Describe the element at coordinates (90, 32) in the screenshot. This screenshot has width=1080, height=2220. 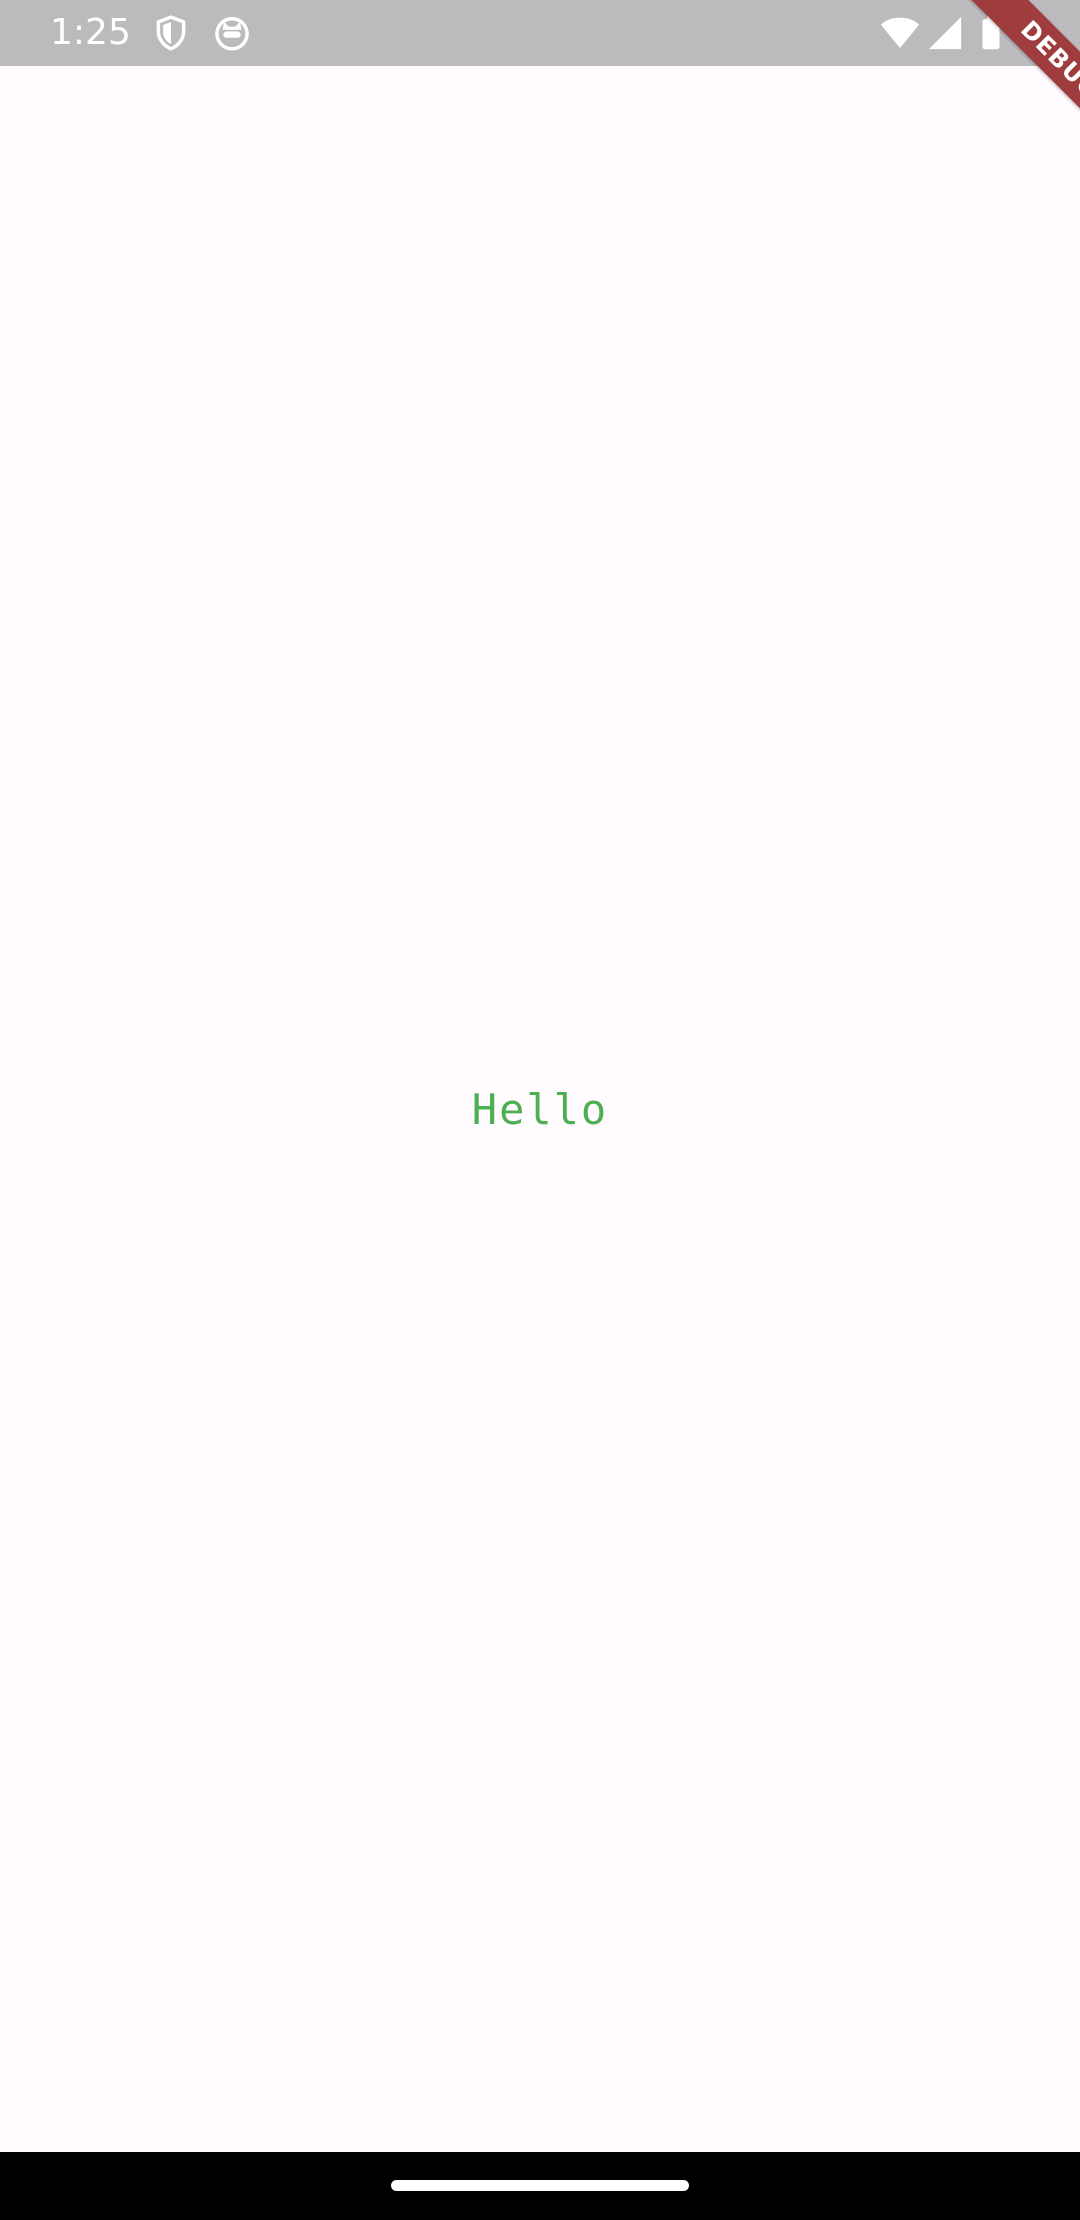
I see `status-time: 1:25` at that location.